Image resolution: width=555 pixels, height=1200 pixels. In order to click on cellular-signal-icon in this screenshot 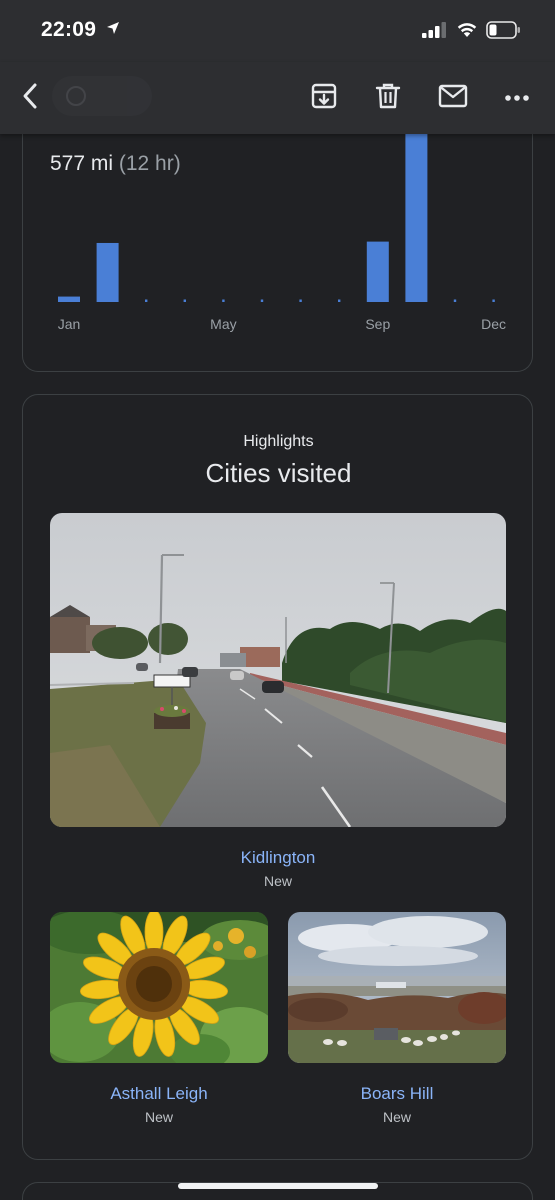, I will do `click(435, 32)`.